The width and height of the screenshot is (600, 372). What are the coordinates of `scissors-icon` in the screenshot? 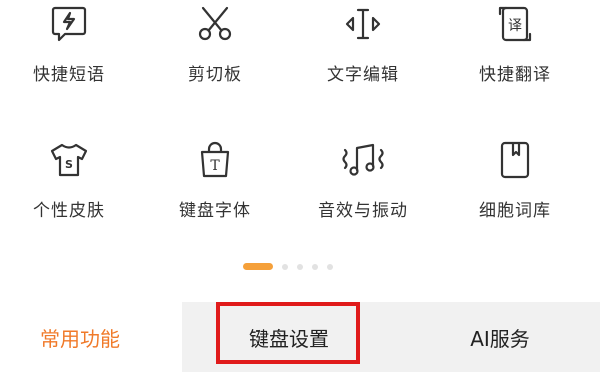 It's located at (215, 24).